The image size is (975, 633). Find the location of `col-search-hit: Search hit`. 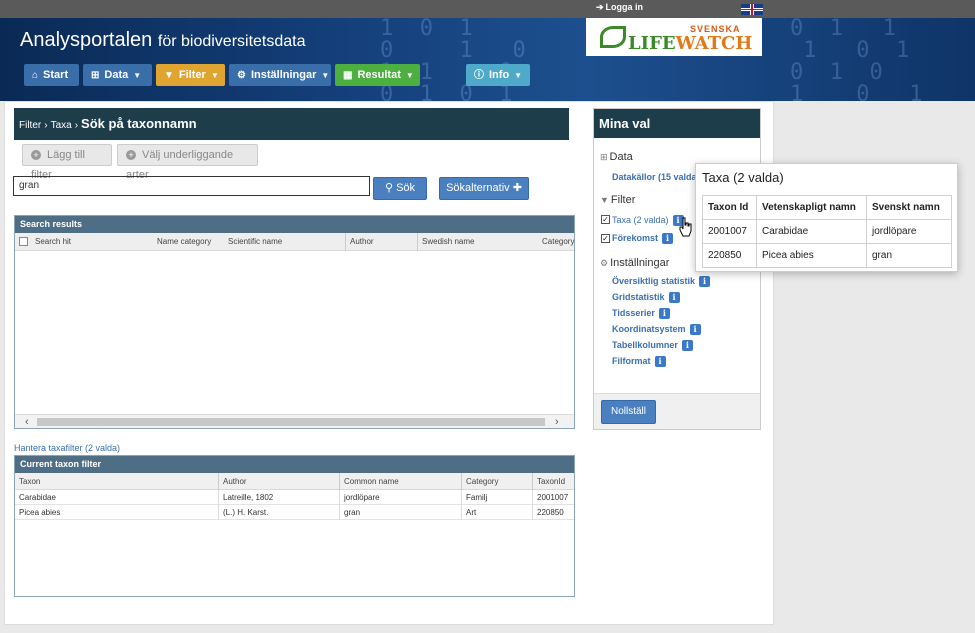

col-search-hit: Search hit is located at coordinates (51, 242).